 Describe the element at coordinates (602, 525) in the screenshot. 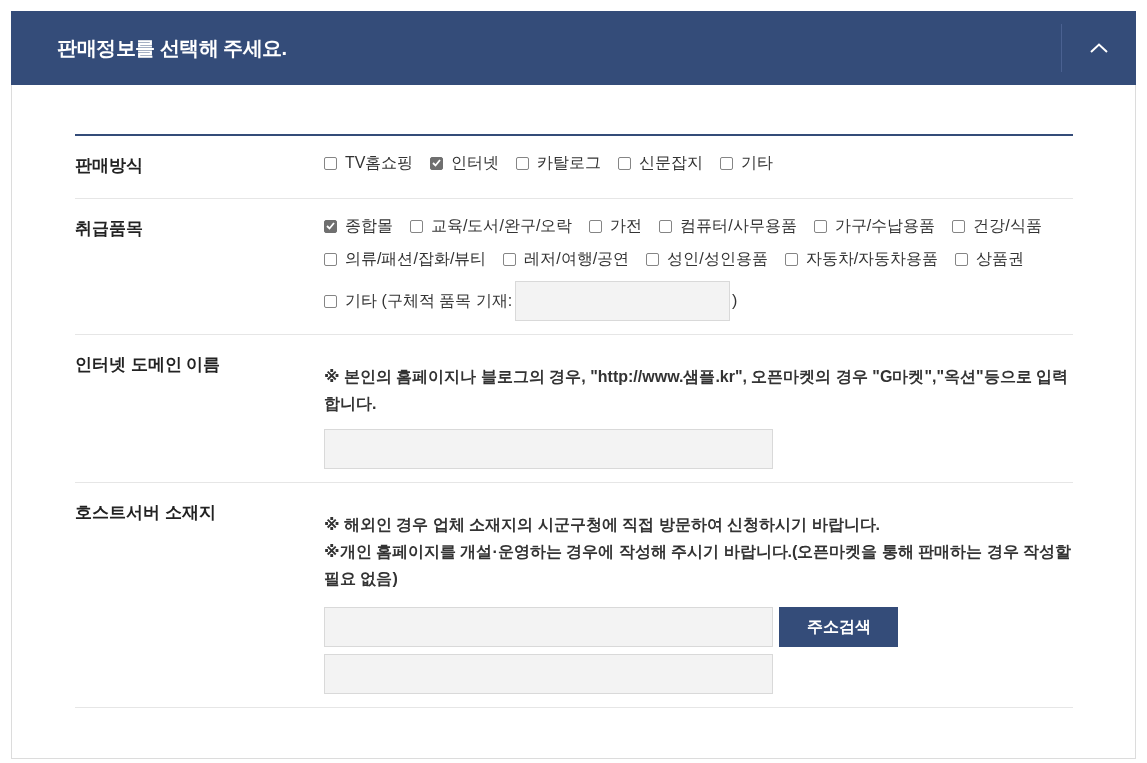

I see `notice-text: ※ 해외인 경우 업체 소재지의 시군구청에 직접 방문하여 신청하시기 바랍니다.` at that location.